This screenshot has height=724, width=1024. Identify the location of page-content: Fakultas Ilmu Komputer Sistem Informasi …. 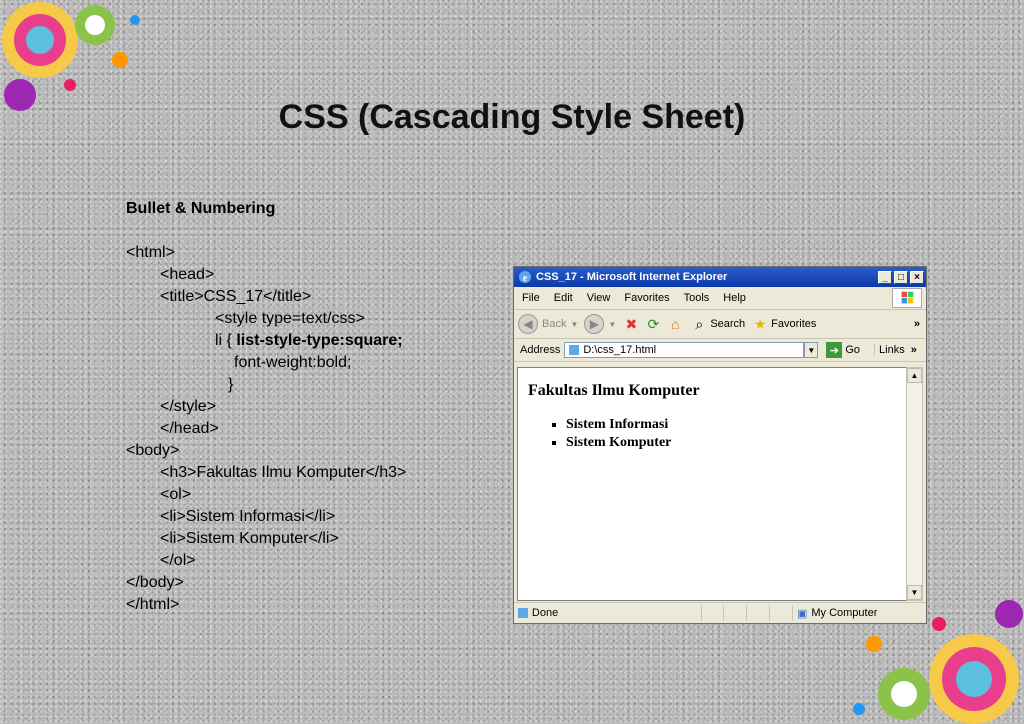
(712, 484).